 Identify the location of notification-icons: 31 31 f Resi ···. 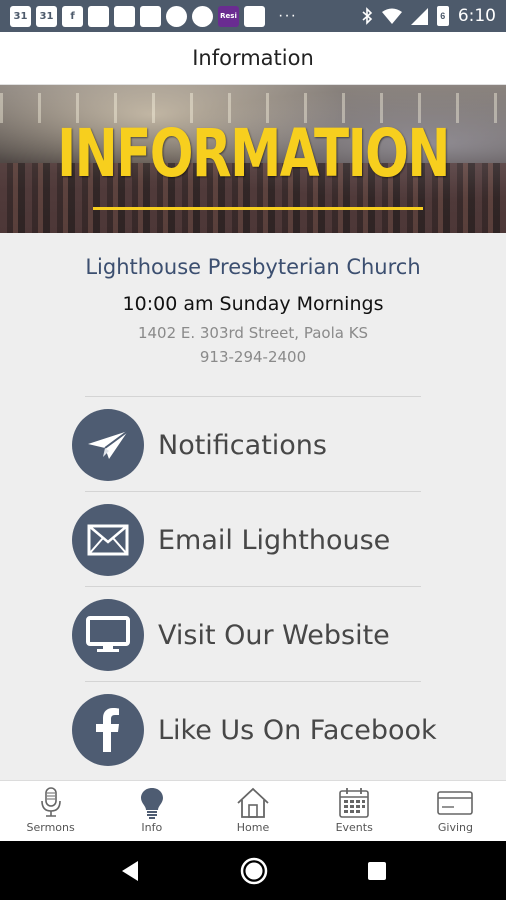
(153, 16).